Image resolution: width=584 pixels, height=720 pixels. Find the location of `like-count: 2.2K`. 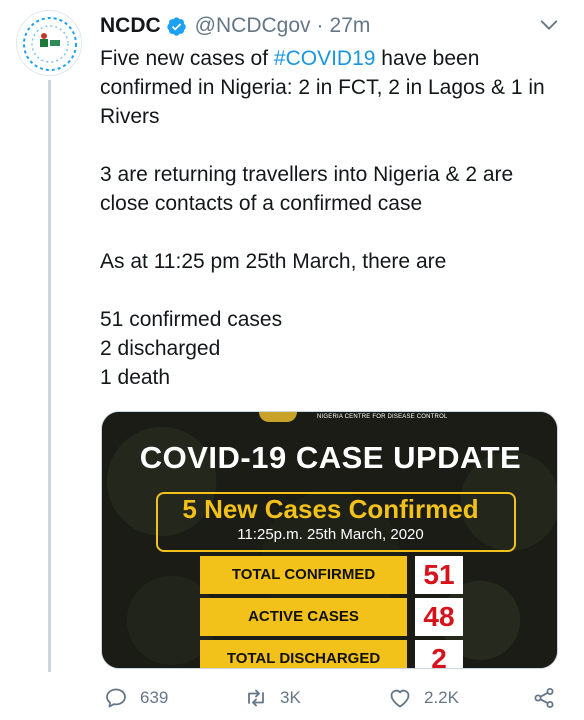

like-count: 2.2K is located at coordinates (441, 697).